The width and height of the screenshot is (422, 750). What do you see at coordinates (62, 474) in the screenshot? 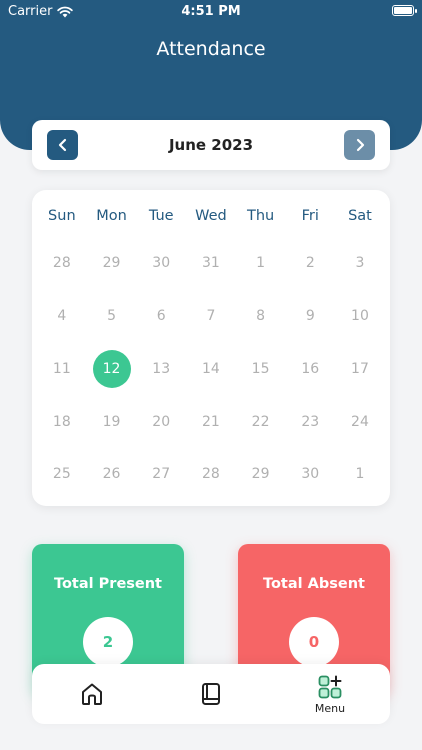
I see `calendar-day: 25` at bounding box center [62, 474].